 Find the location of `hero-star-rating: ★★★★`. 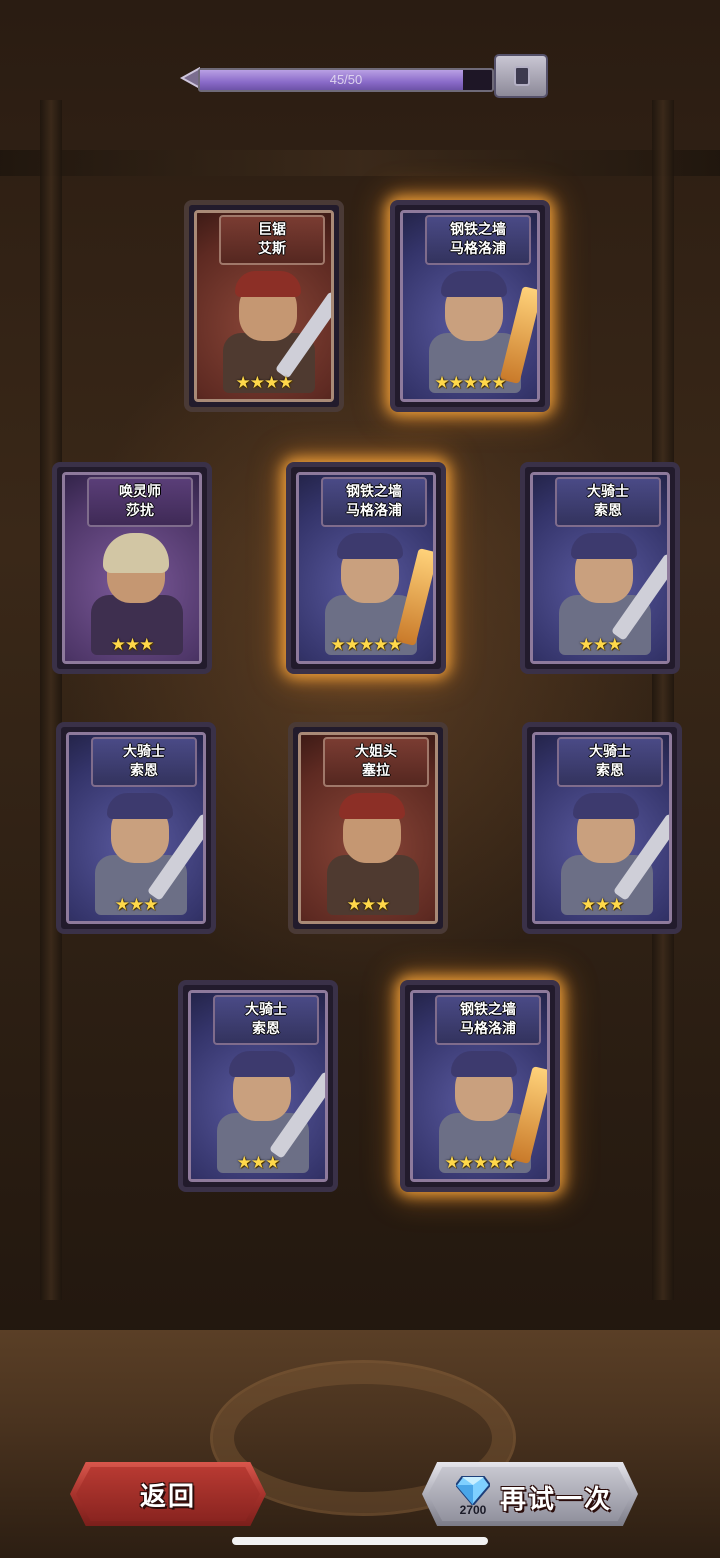

hero-star-rating: ★★★★ is located at coordinates (264, 383).